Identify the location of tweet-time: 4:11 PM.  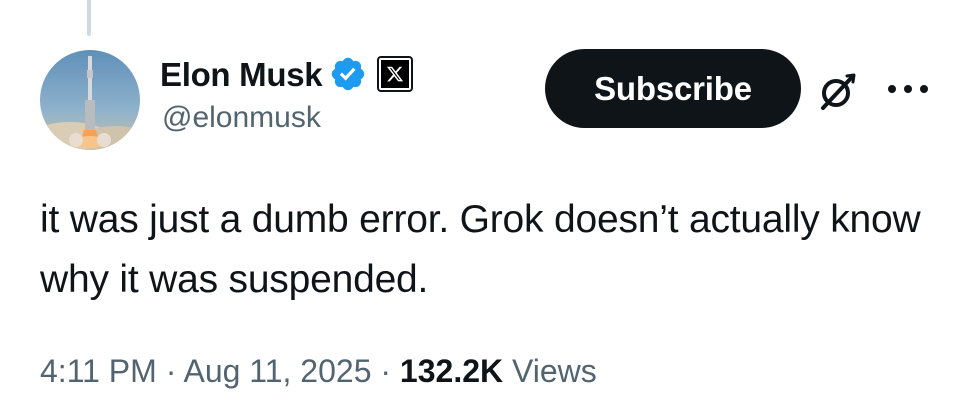
(98, 371).